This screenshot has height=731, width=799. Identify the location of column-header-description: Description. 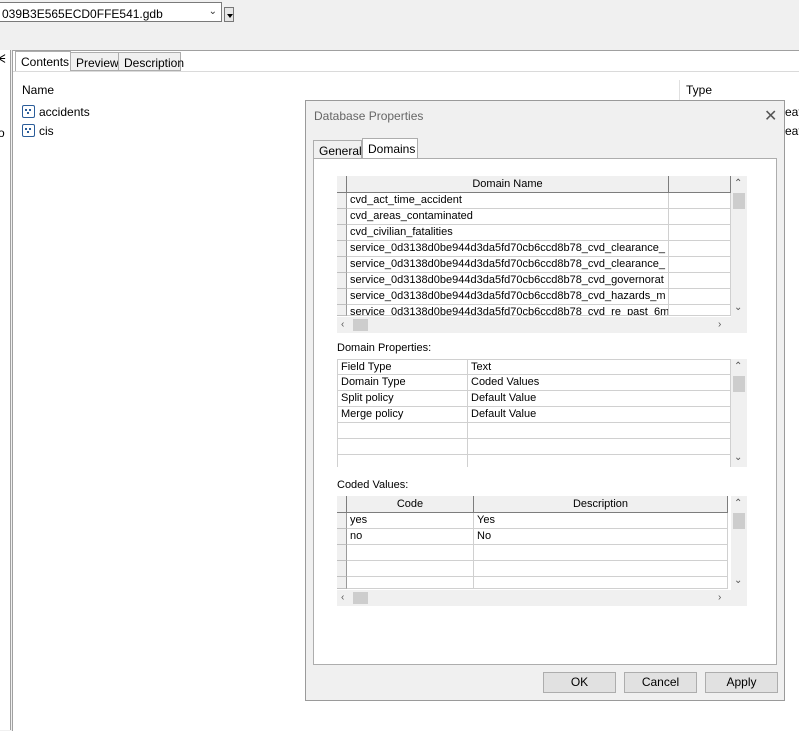
(601, 504).